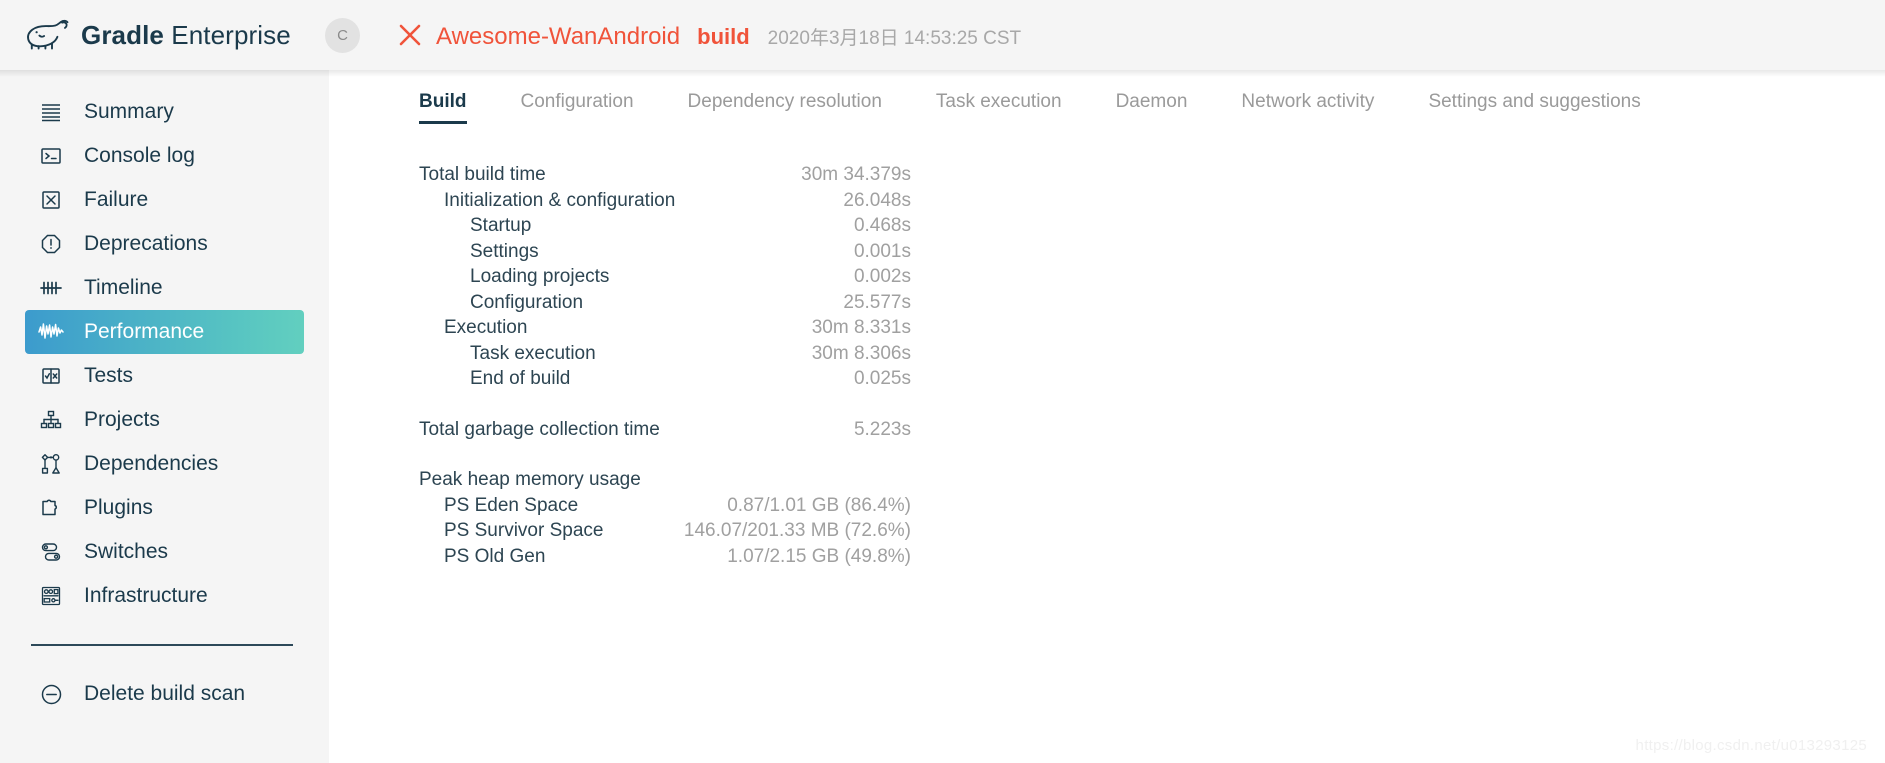  Describe the element at coordinates (882, 276) in the screenshot. I see `metric-value: 0.002s` at that location.